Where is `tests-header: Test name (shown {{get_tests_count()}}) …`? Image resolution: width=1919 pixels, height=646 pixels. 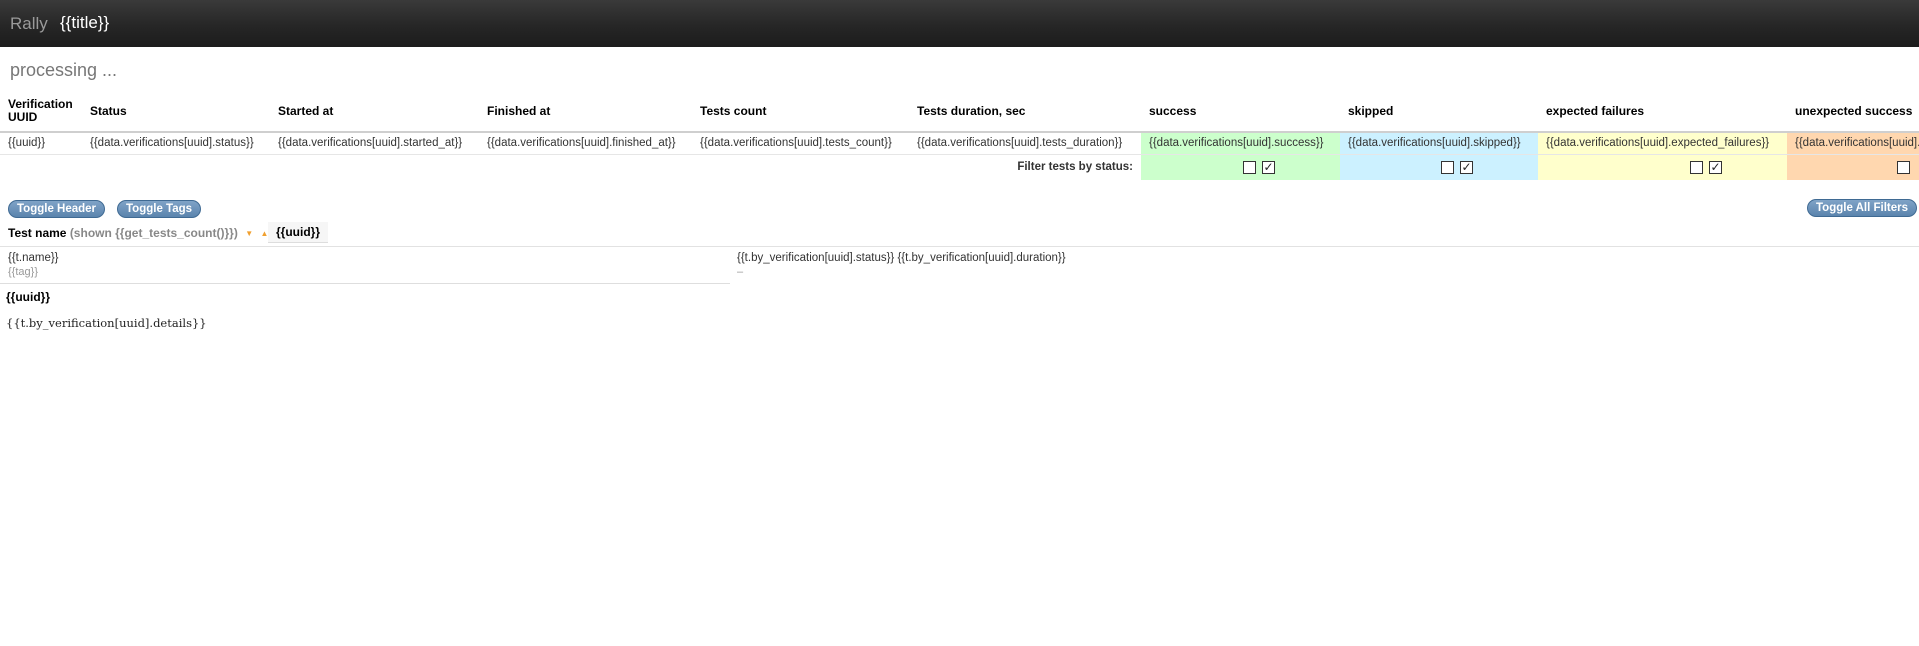 tests-header: Test name (shown {{get_tests_count()}}) … is located at coordinates (138, 233).